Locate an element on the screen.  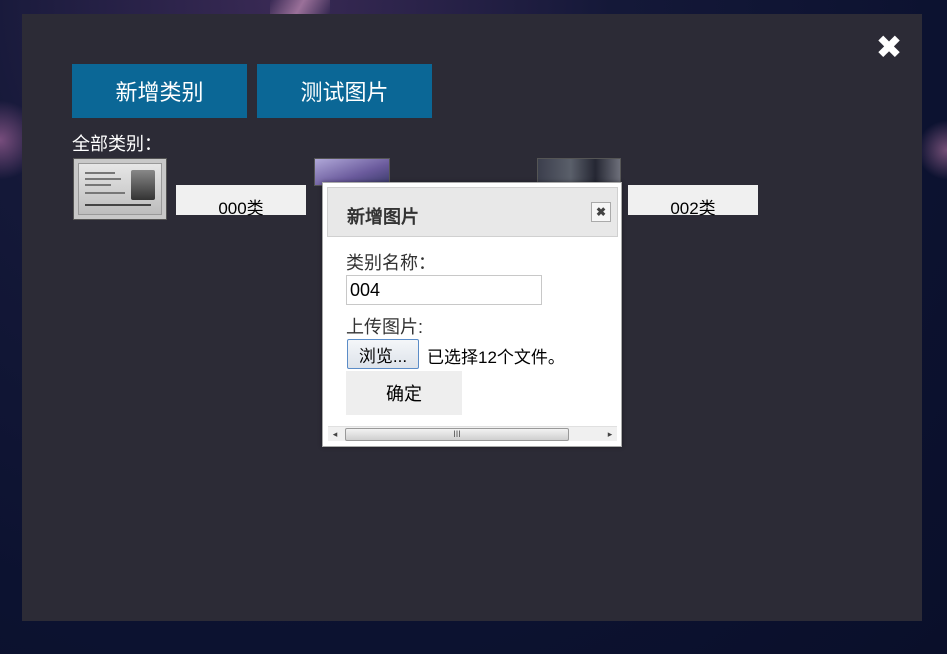
scroll-left-icon: ◂ is located at coordinates (335, 434).